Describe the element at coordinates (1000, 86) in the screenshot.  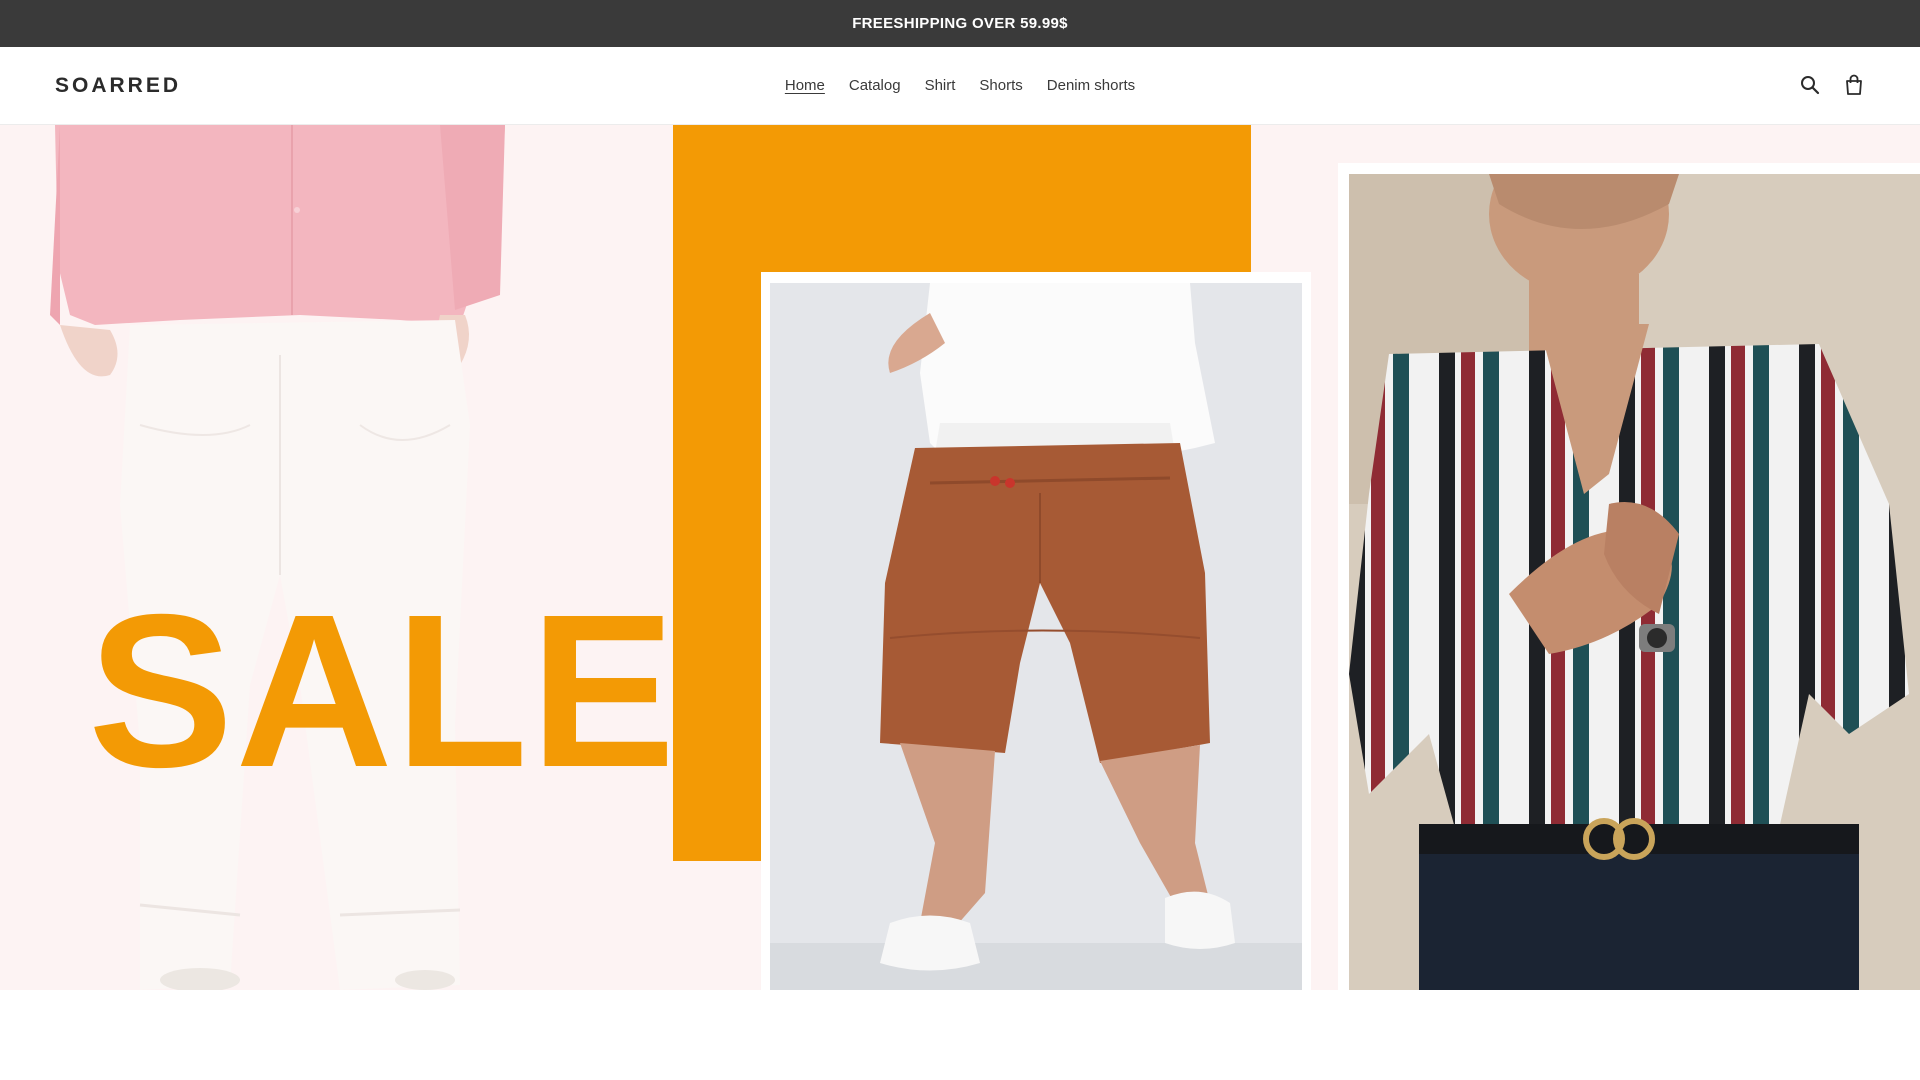
I see `nav-shorts: Shorts` at that location.